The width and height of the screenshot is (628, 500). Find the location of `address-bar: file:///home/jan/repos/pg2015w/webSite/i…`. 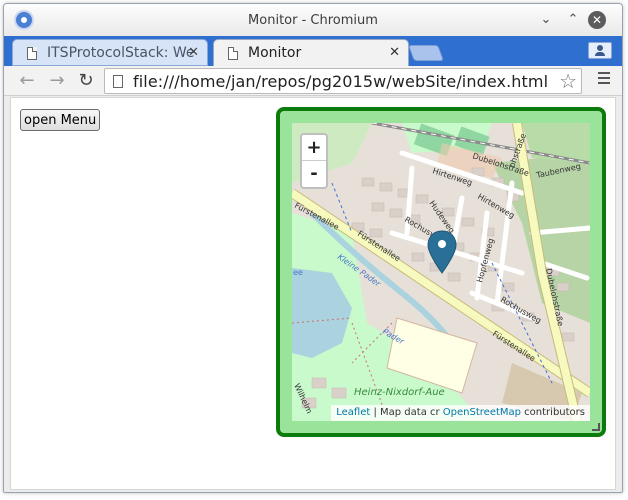

address-bar: file:///home/jan/repos/pg2015w/webSite/i… is located at coordinates (343, 81).